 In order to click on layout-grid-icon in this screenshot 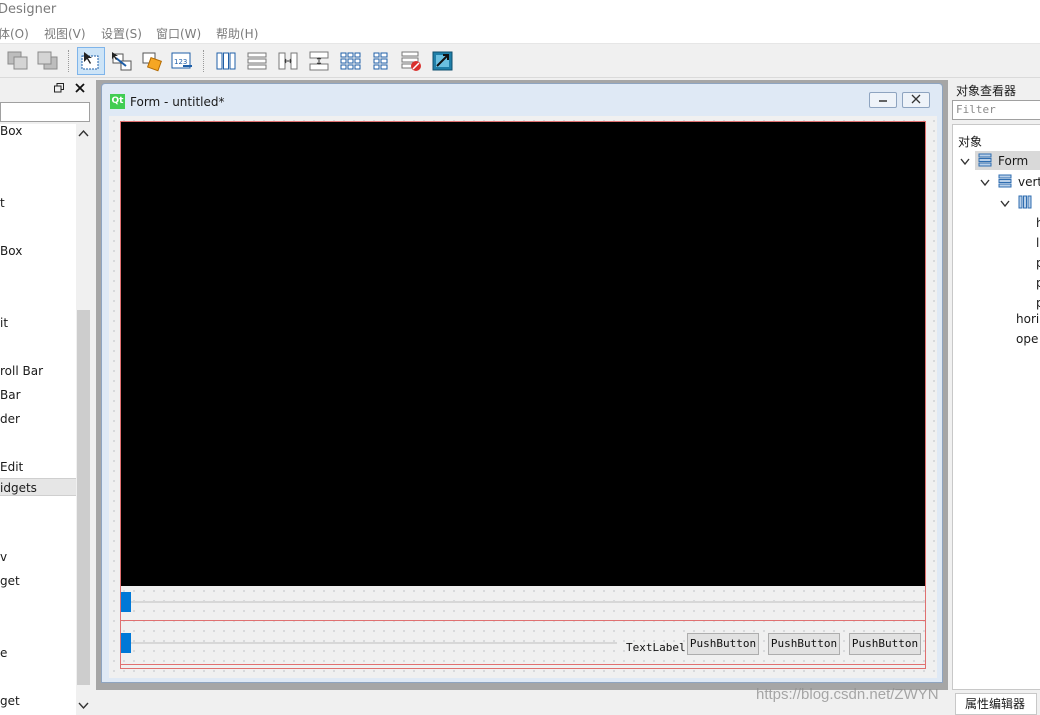, I will do `click(350, 61)`.